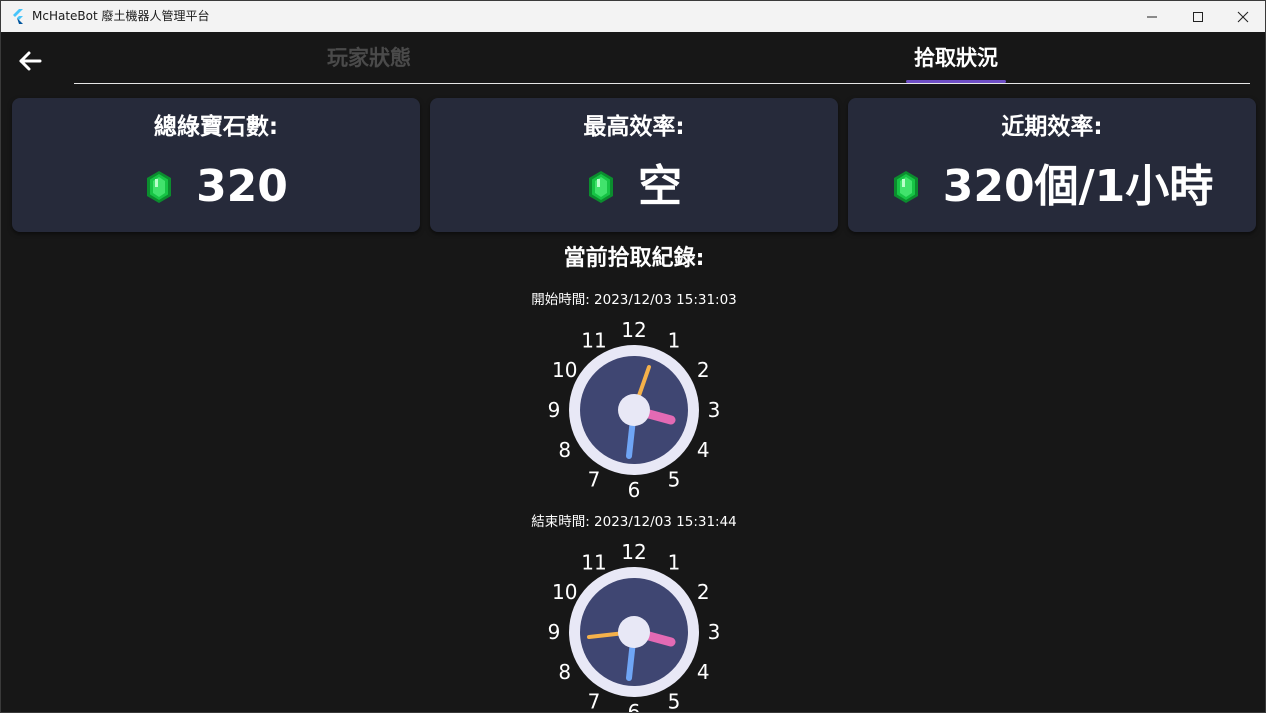 The width and height of the screenshot is (1266, 713). I want to click on minimize-button, so click(1152, 16).